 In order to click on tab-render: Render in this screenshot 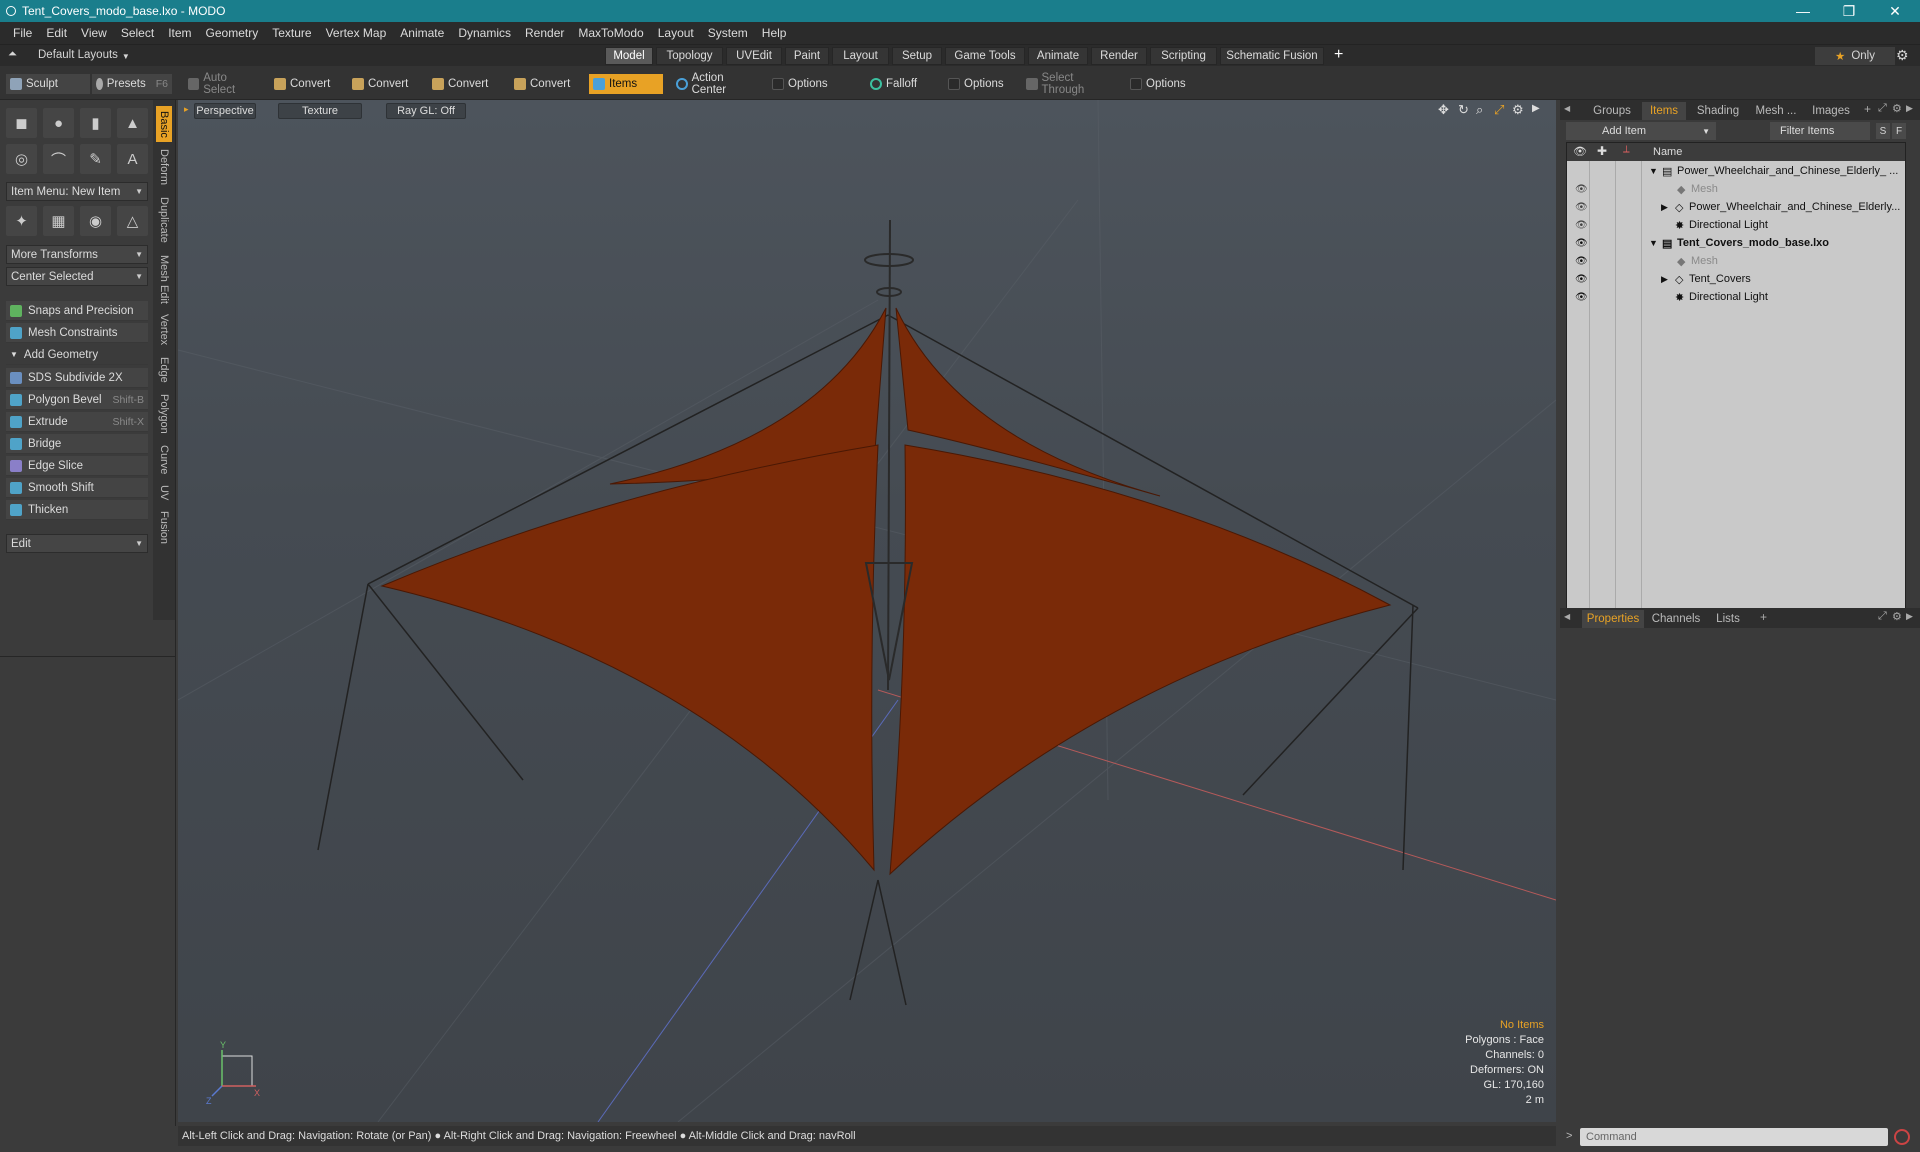, I will do `click(1119, 56)`.